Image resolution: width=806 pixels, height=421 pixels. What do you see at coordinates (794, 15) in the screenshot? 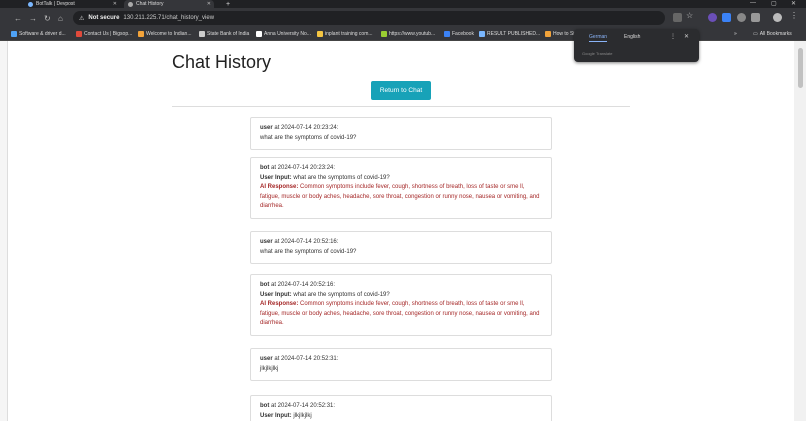
I see `menu-icon: ⋮` at bounding box center [794, 15].